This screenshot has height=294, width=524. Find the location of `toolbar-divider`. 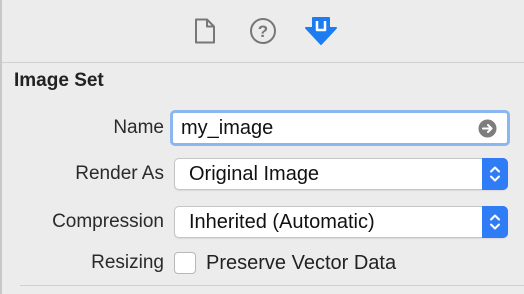

toolbar-divider is located at coordinates (263, 62).